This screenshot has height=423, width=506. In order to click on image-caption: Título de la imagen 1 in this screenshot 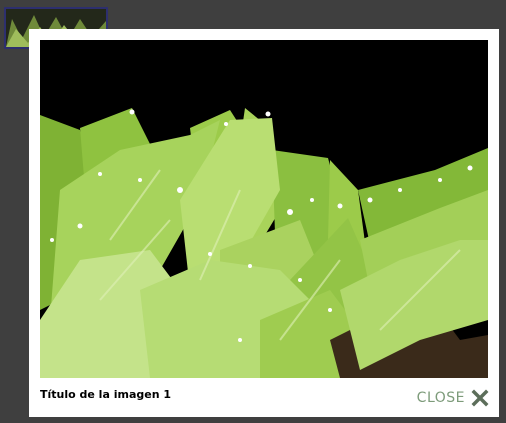, I will do `click(106, 394)`.